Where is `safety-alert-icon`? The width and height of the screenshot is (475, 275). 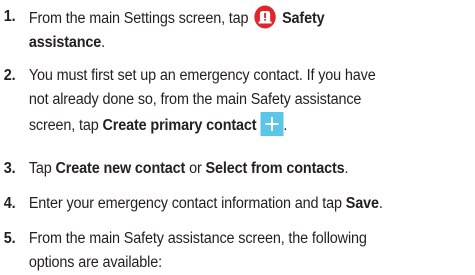 safety-alert-icon is located at coordinates (265, 17).